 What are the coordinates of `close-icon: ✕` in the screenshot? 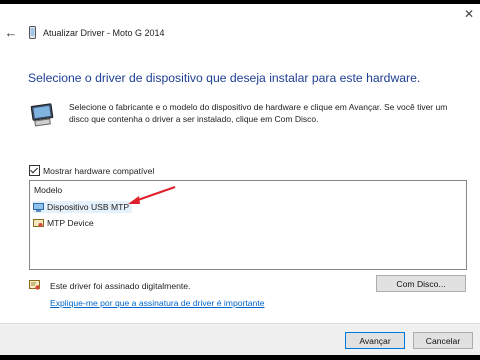 It's located at (469, 14).